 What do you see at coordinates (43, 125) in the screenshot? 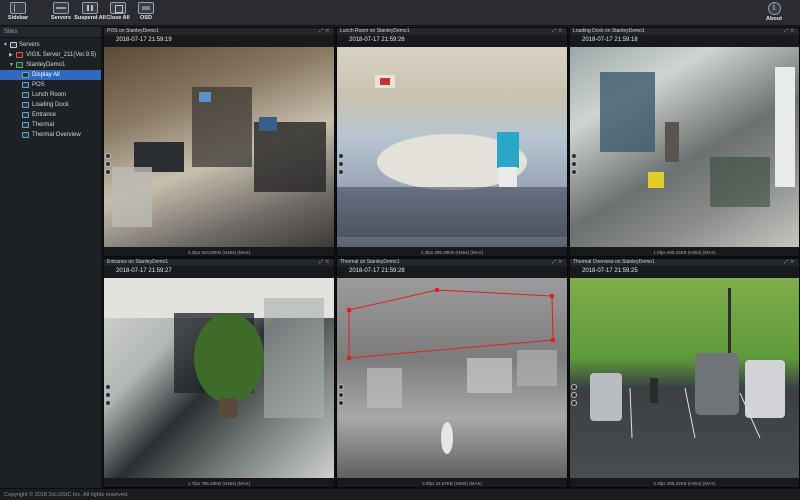
I see `tree-label: Thermal` at bounding box center [43, 125].